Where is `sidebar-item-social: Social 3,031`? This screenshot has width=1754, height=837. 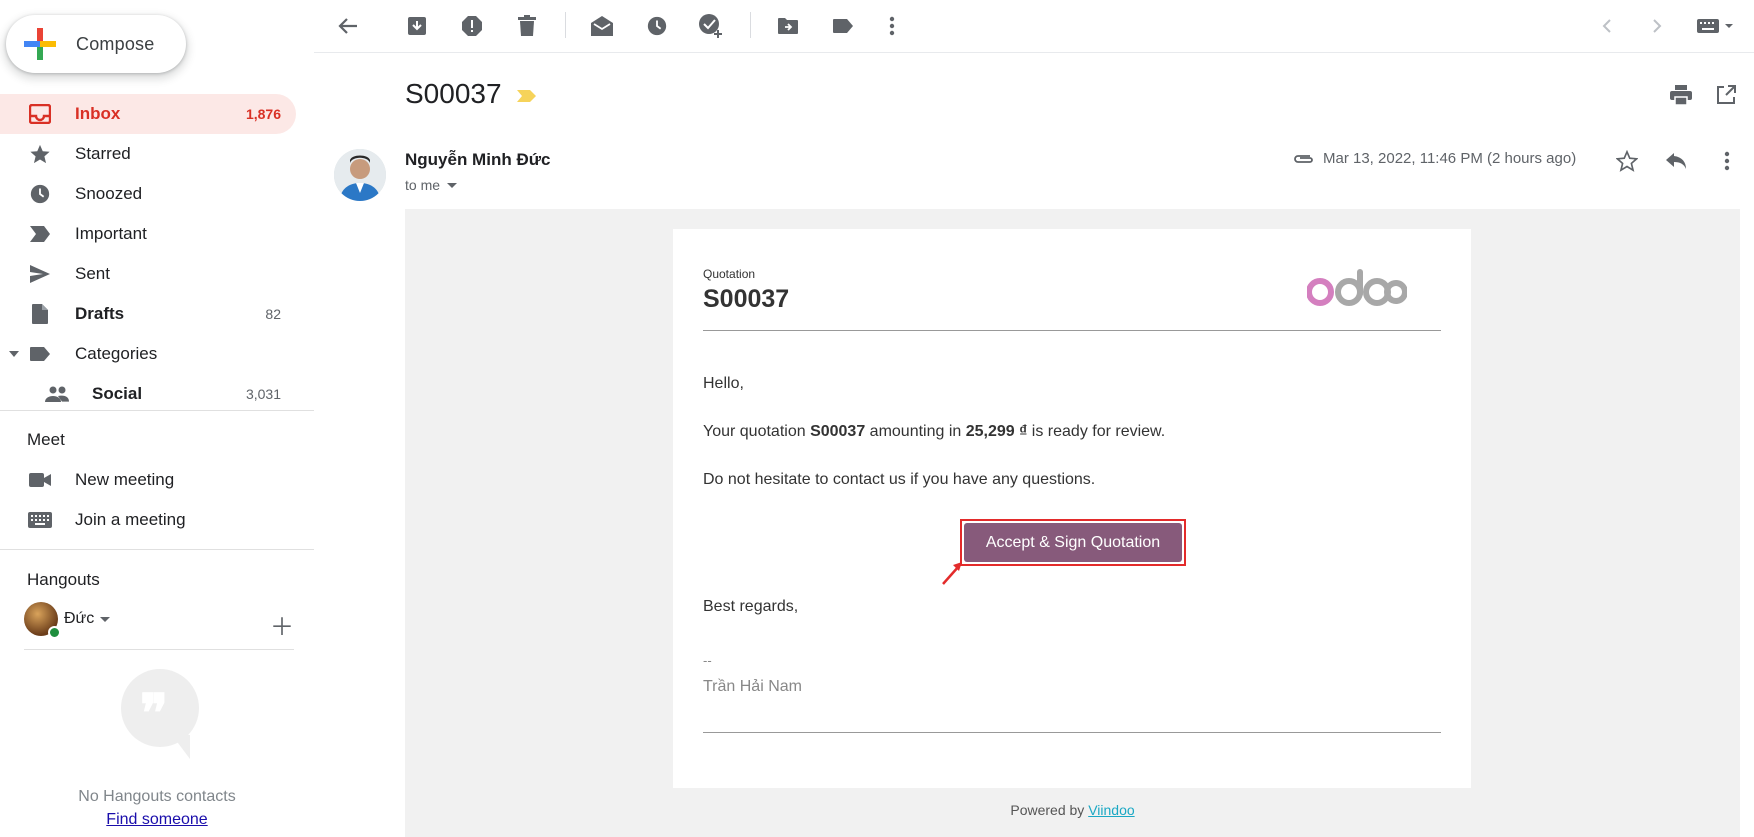
sidebar-item-social: Social 3,031 is located at coordinates (148, 394).